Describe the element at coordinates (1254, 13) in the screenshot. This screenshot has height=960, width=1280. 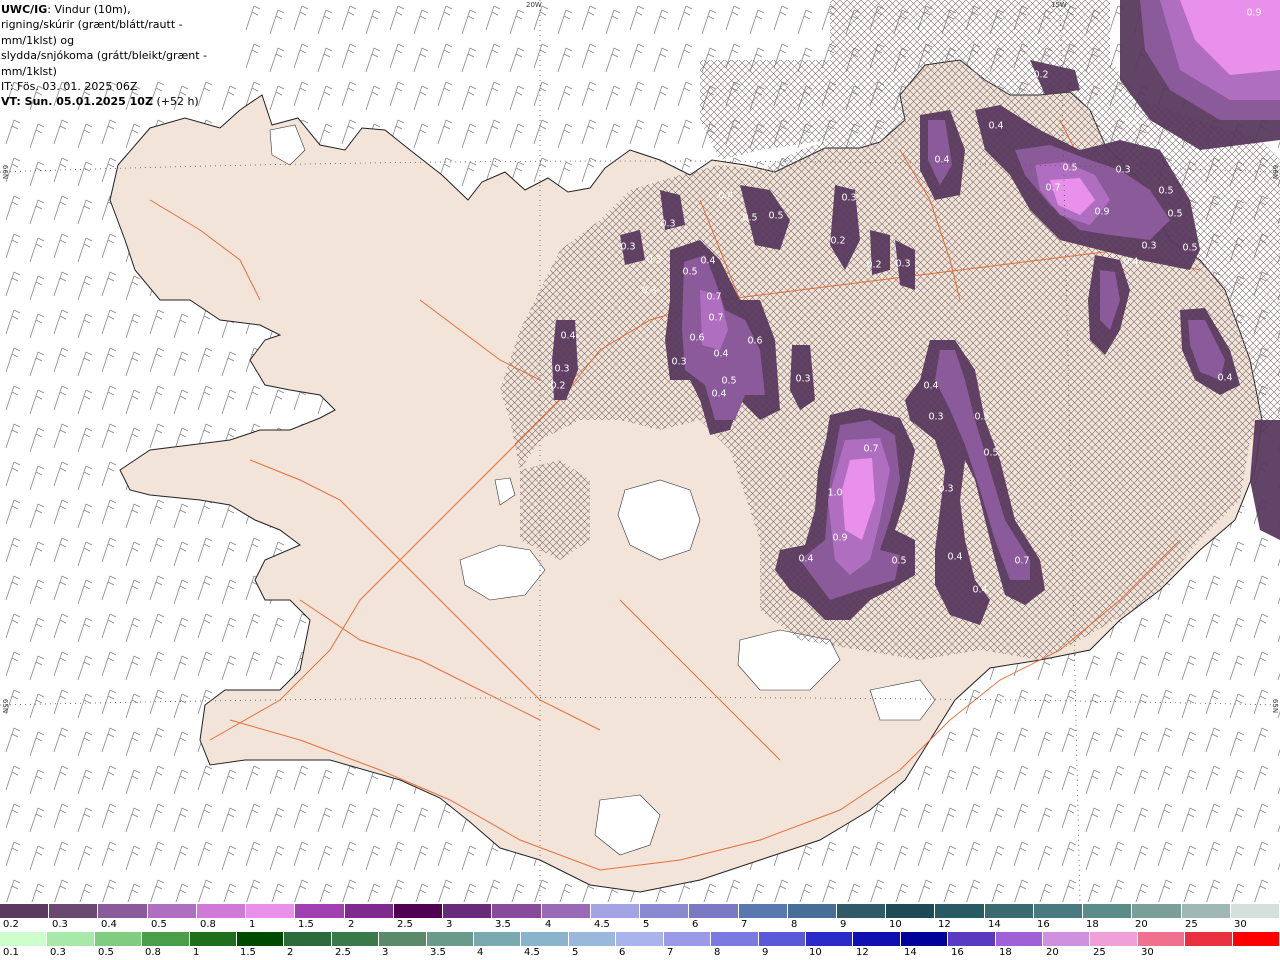
I see `precip-value-label: 0.9` at that location.